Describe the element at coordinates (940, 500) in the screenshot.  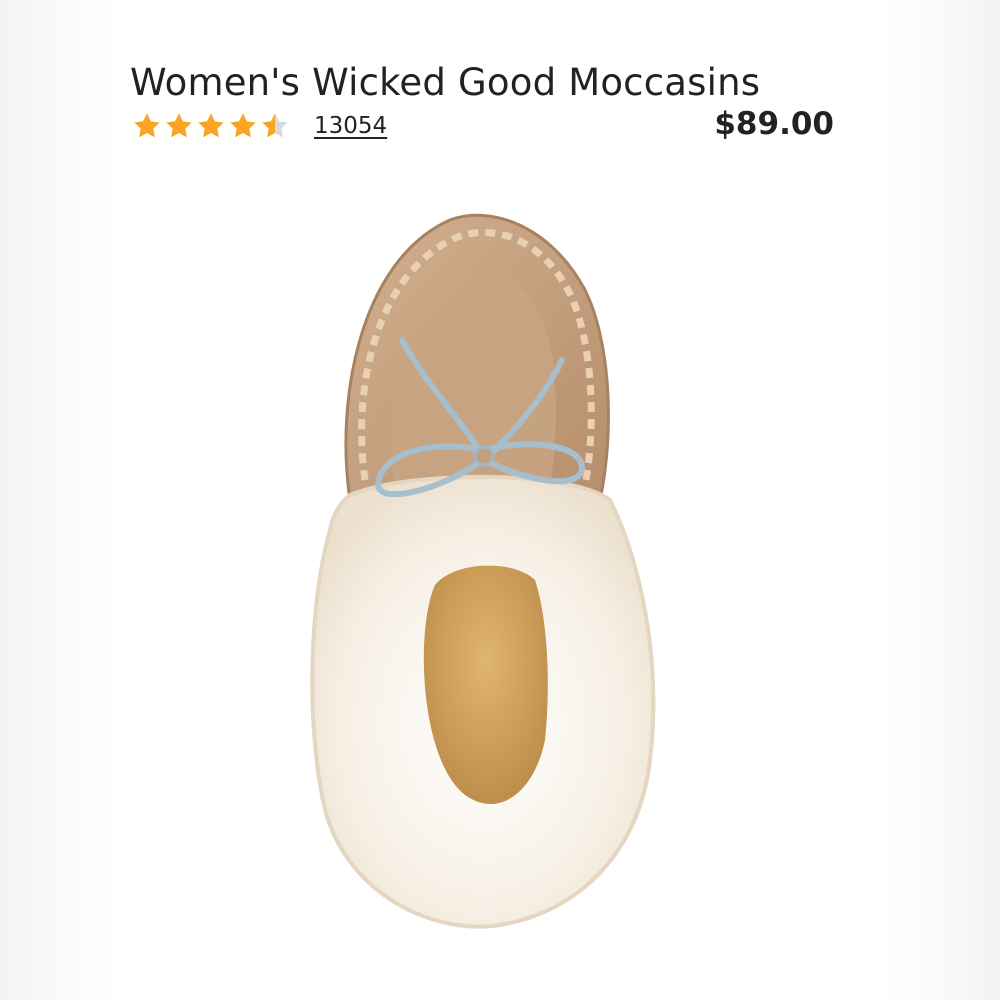
I see `page-edge-right` at that location.